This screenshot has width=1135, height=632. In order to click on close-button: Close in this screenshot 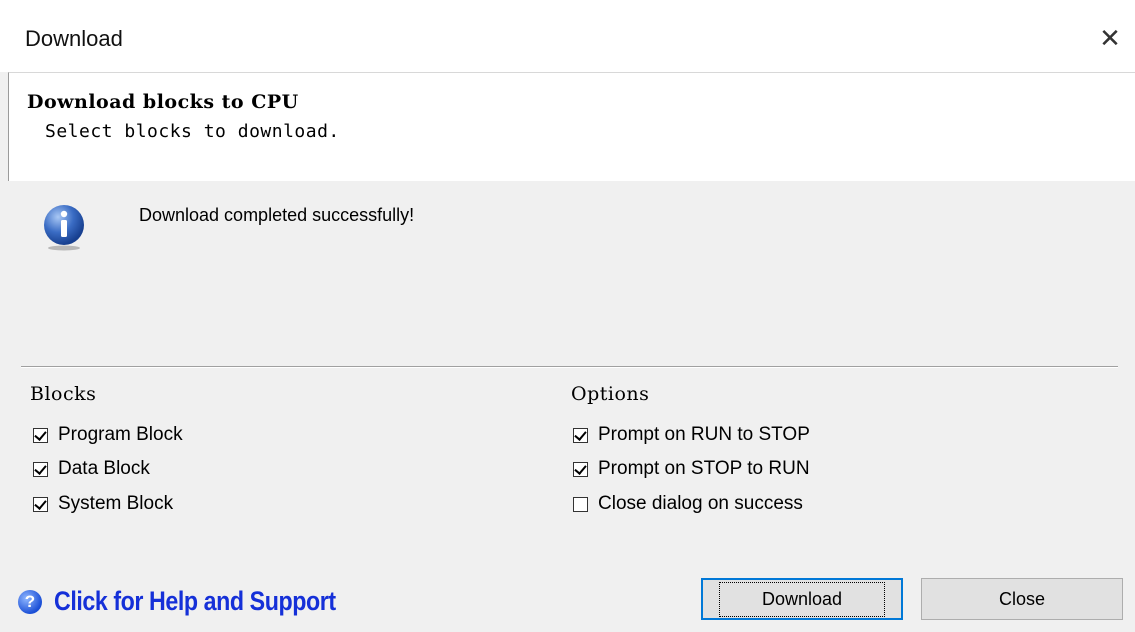, I will do `click(1022, 599)`.